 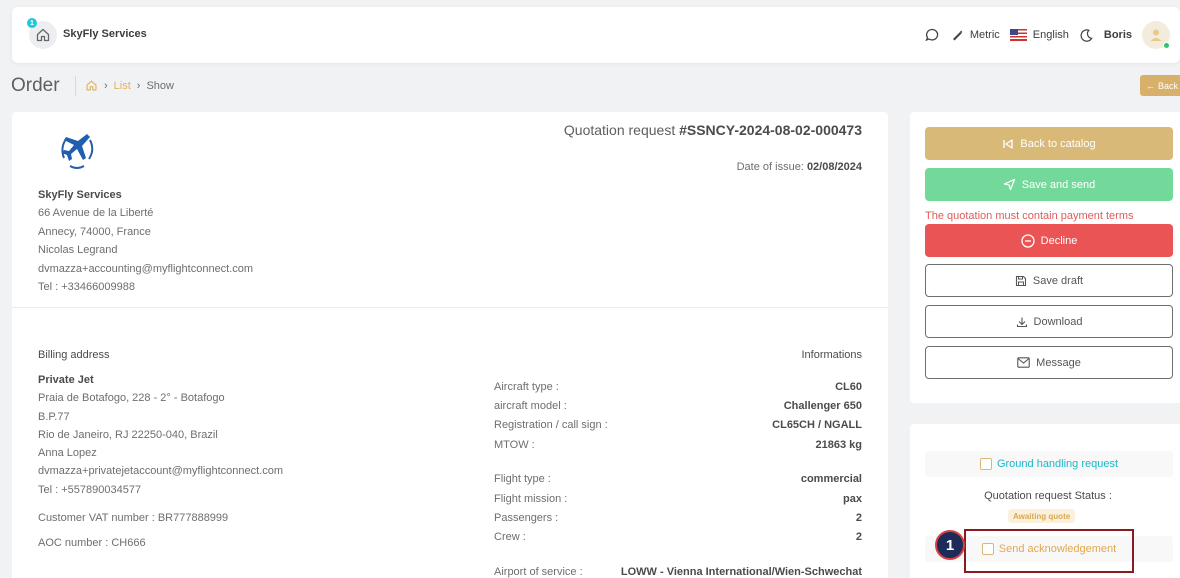 I want to click on breadcrumb: › List › Show, so click(x=129, y=85).